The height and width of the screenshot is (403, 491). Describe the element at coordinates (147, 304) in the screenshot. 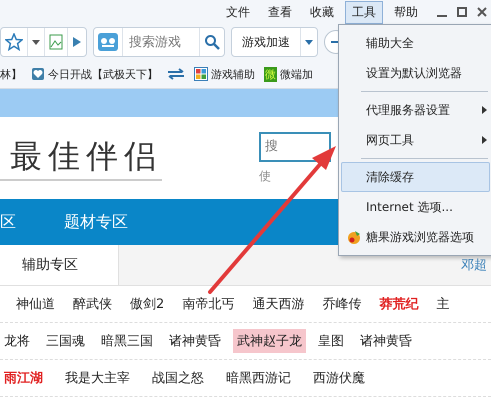

I see `game-link: 傲剑2` at that location.